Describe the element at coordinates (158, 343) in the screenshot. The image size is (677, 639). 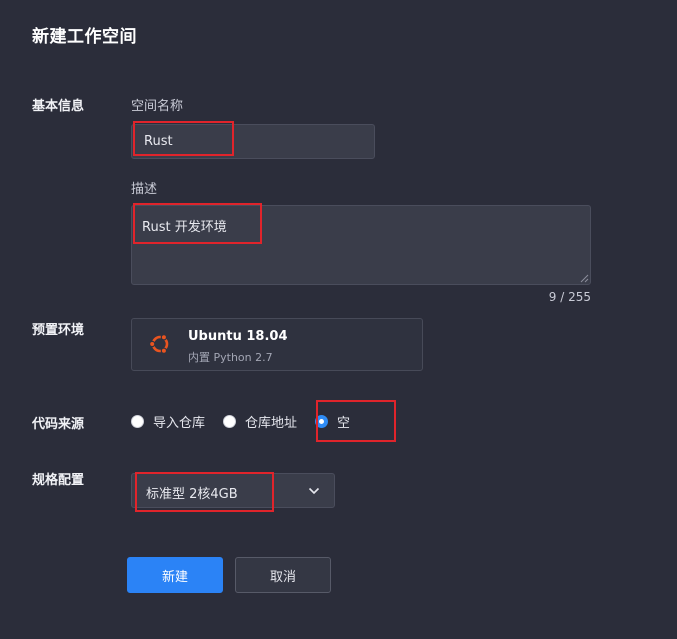
I see `ubuntu-logo-icon` at that location.